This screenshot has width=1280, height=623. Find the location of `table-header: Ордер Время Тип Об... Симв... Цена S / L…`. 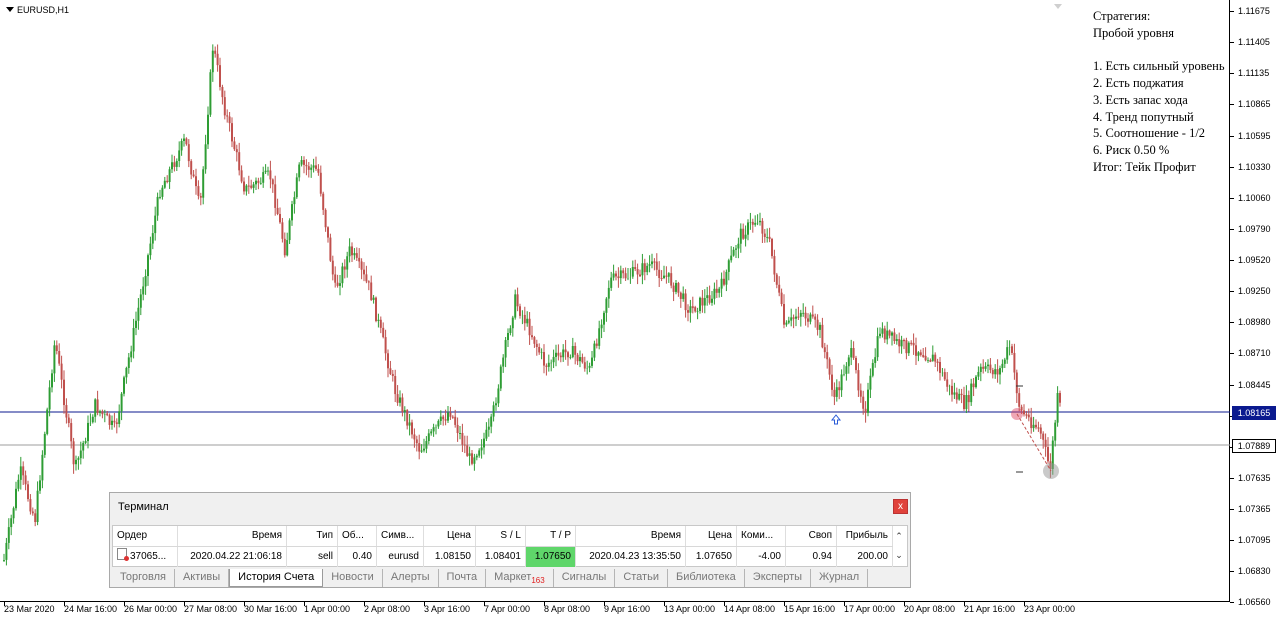

table-header: Ордер Время Тип Об... Симв... Цена S / L… is located at coordinates (503, 536).